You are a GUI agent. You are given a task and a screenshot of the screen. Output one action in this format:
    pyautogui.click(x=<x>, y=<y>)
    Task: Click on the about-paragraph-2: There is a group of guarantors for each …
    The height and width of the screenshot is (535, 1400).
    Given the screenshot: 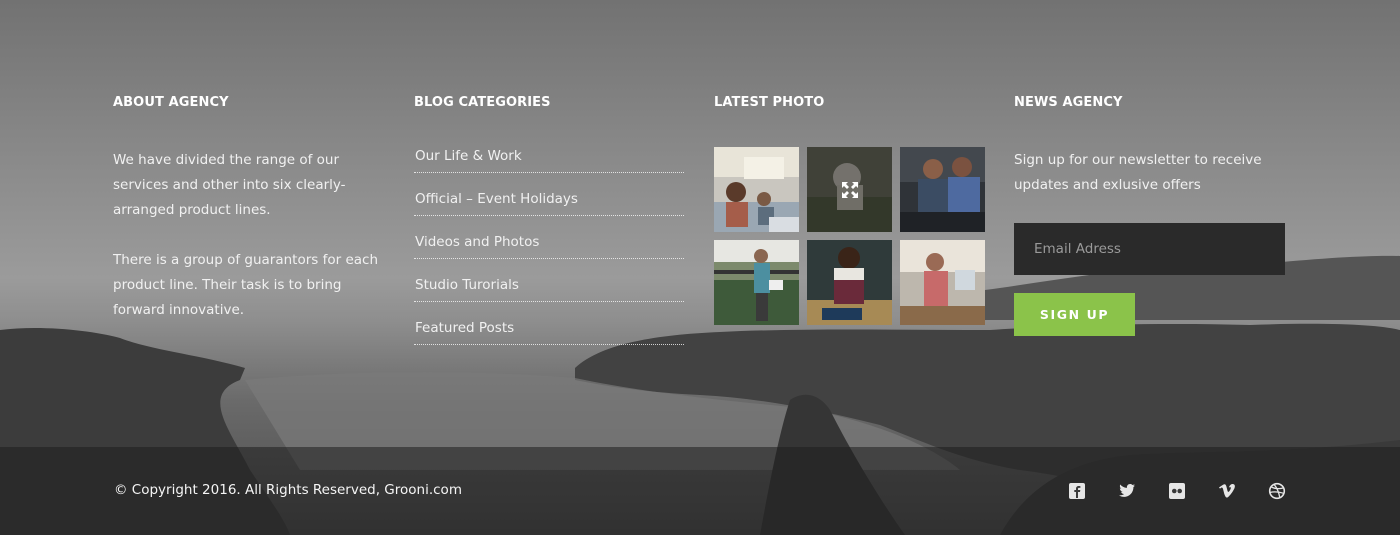 What is the action you would take?
    pyautogui.click(x=246, y=285)
    